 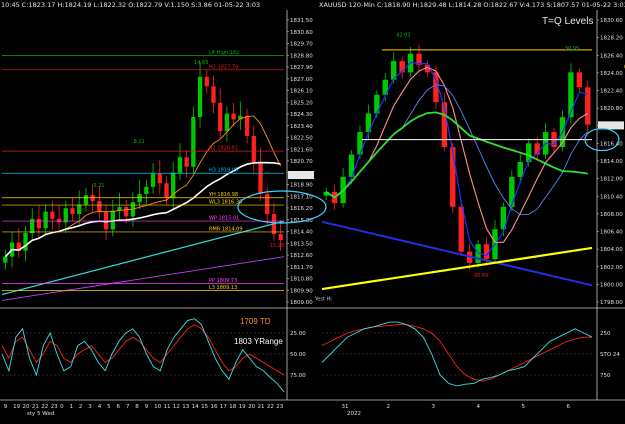 I want to click on y-tick-label: 1811.70, so click(x=301, y=268).